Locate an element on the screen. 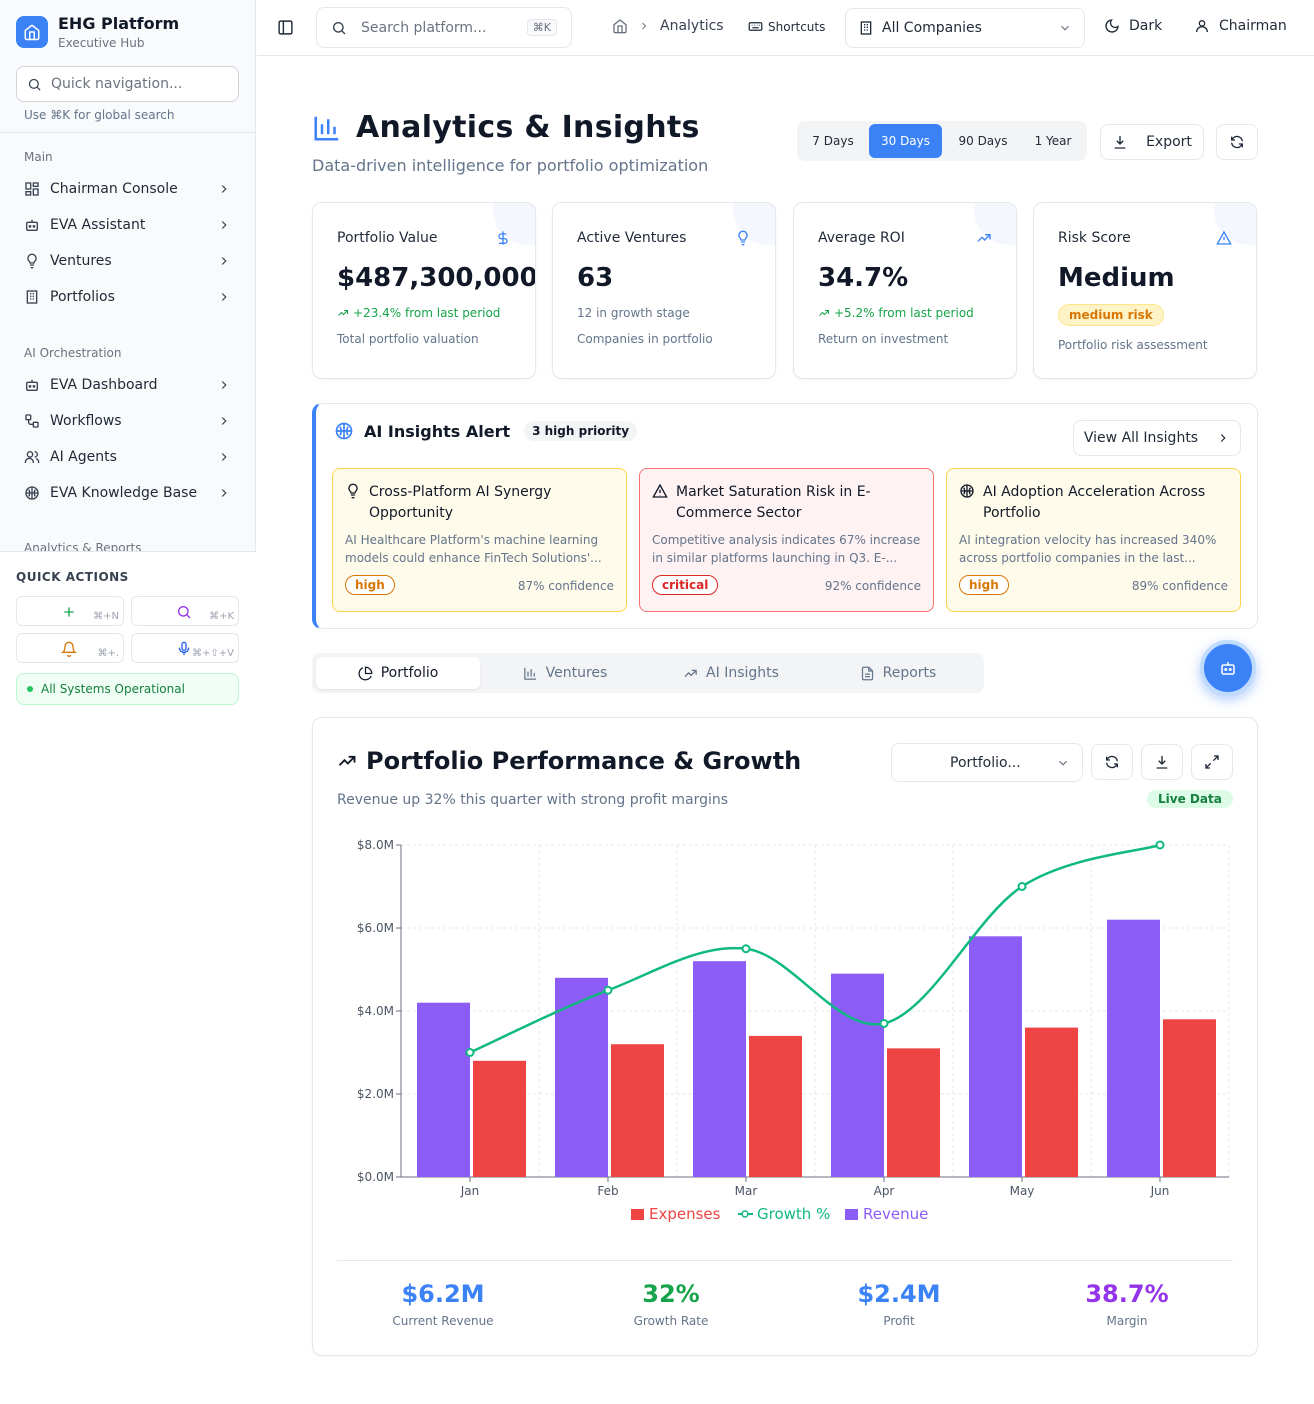 Image resolution: width=1314 pixels, height=1404 pixels. export-button: Export is located at coordinates (1152, 142).